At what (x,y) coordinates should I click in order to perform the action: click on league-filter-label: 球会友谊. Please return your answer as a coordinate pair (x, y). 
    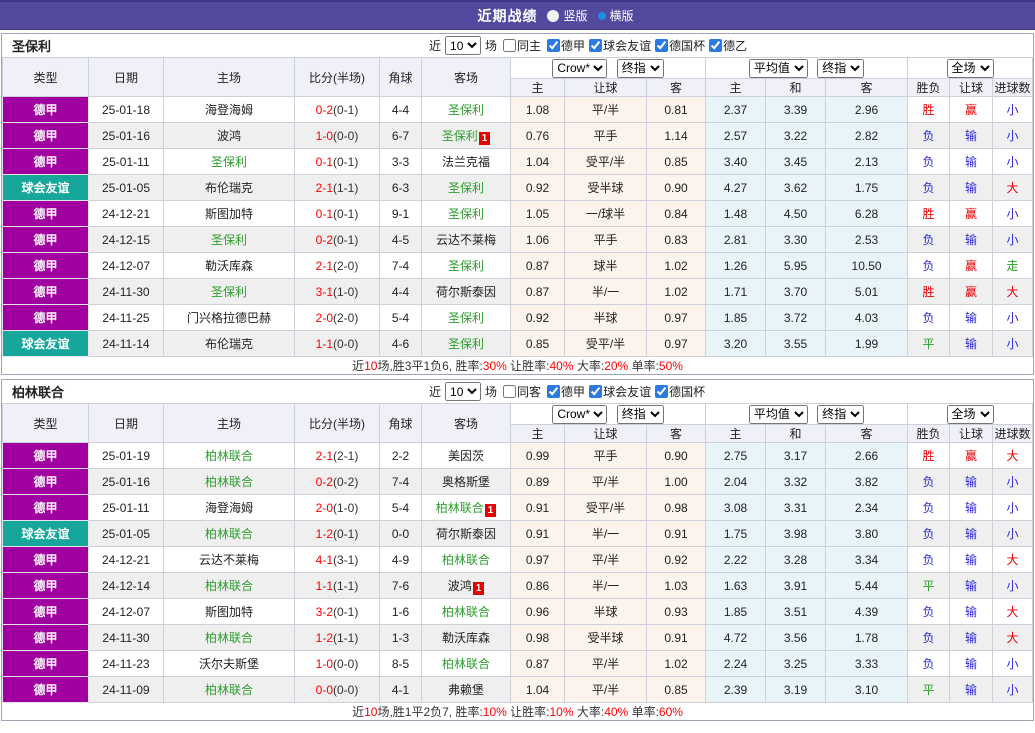
    Looking at the image, I should click on (627, 392).